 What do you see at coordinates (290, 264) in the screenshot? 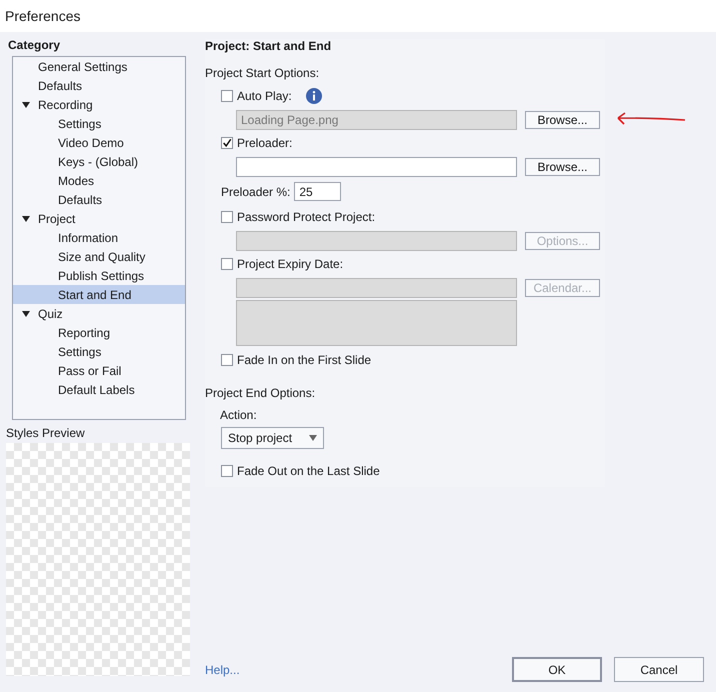
I see `option-label: Project Expiry Date:` at bounding box center [290, 264].